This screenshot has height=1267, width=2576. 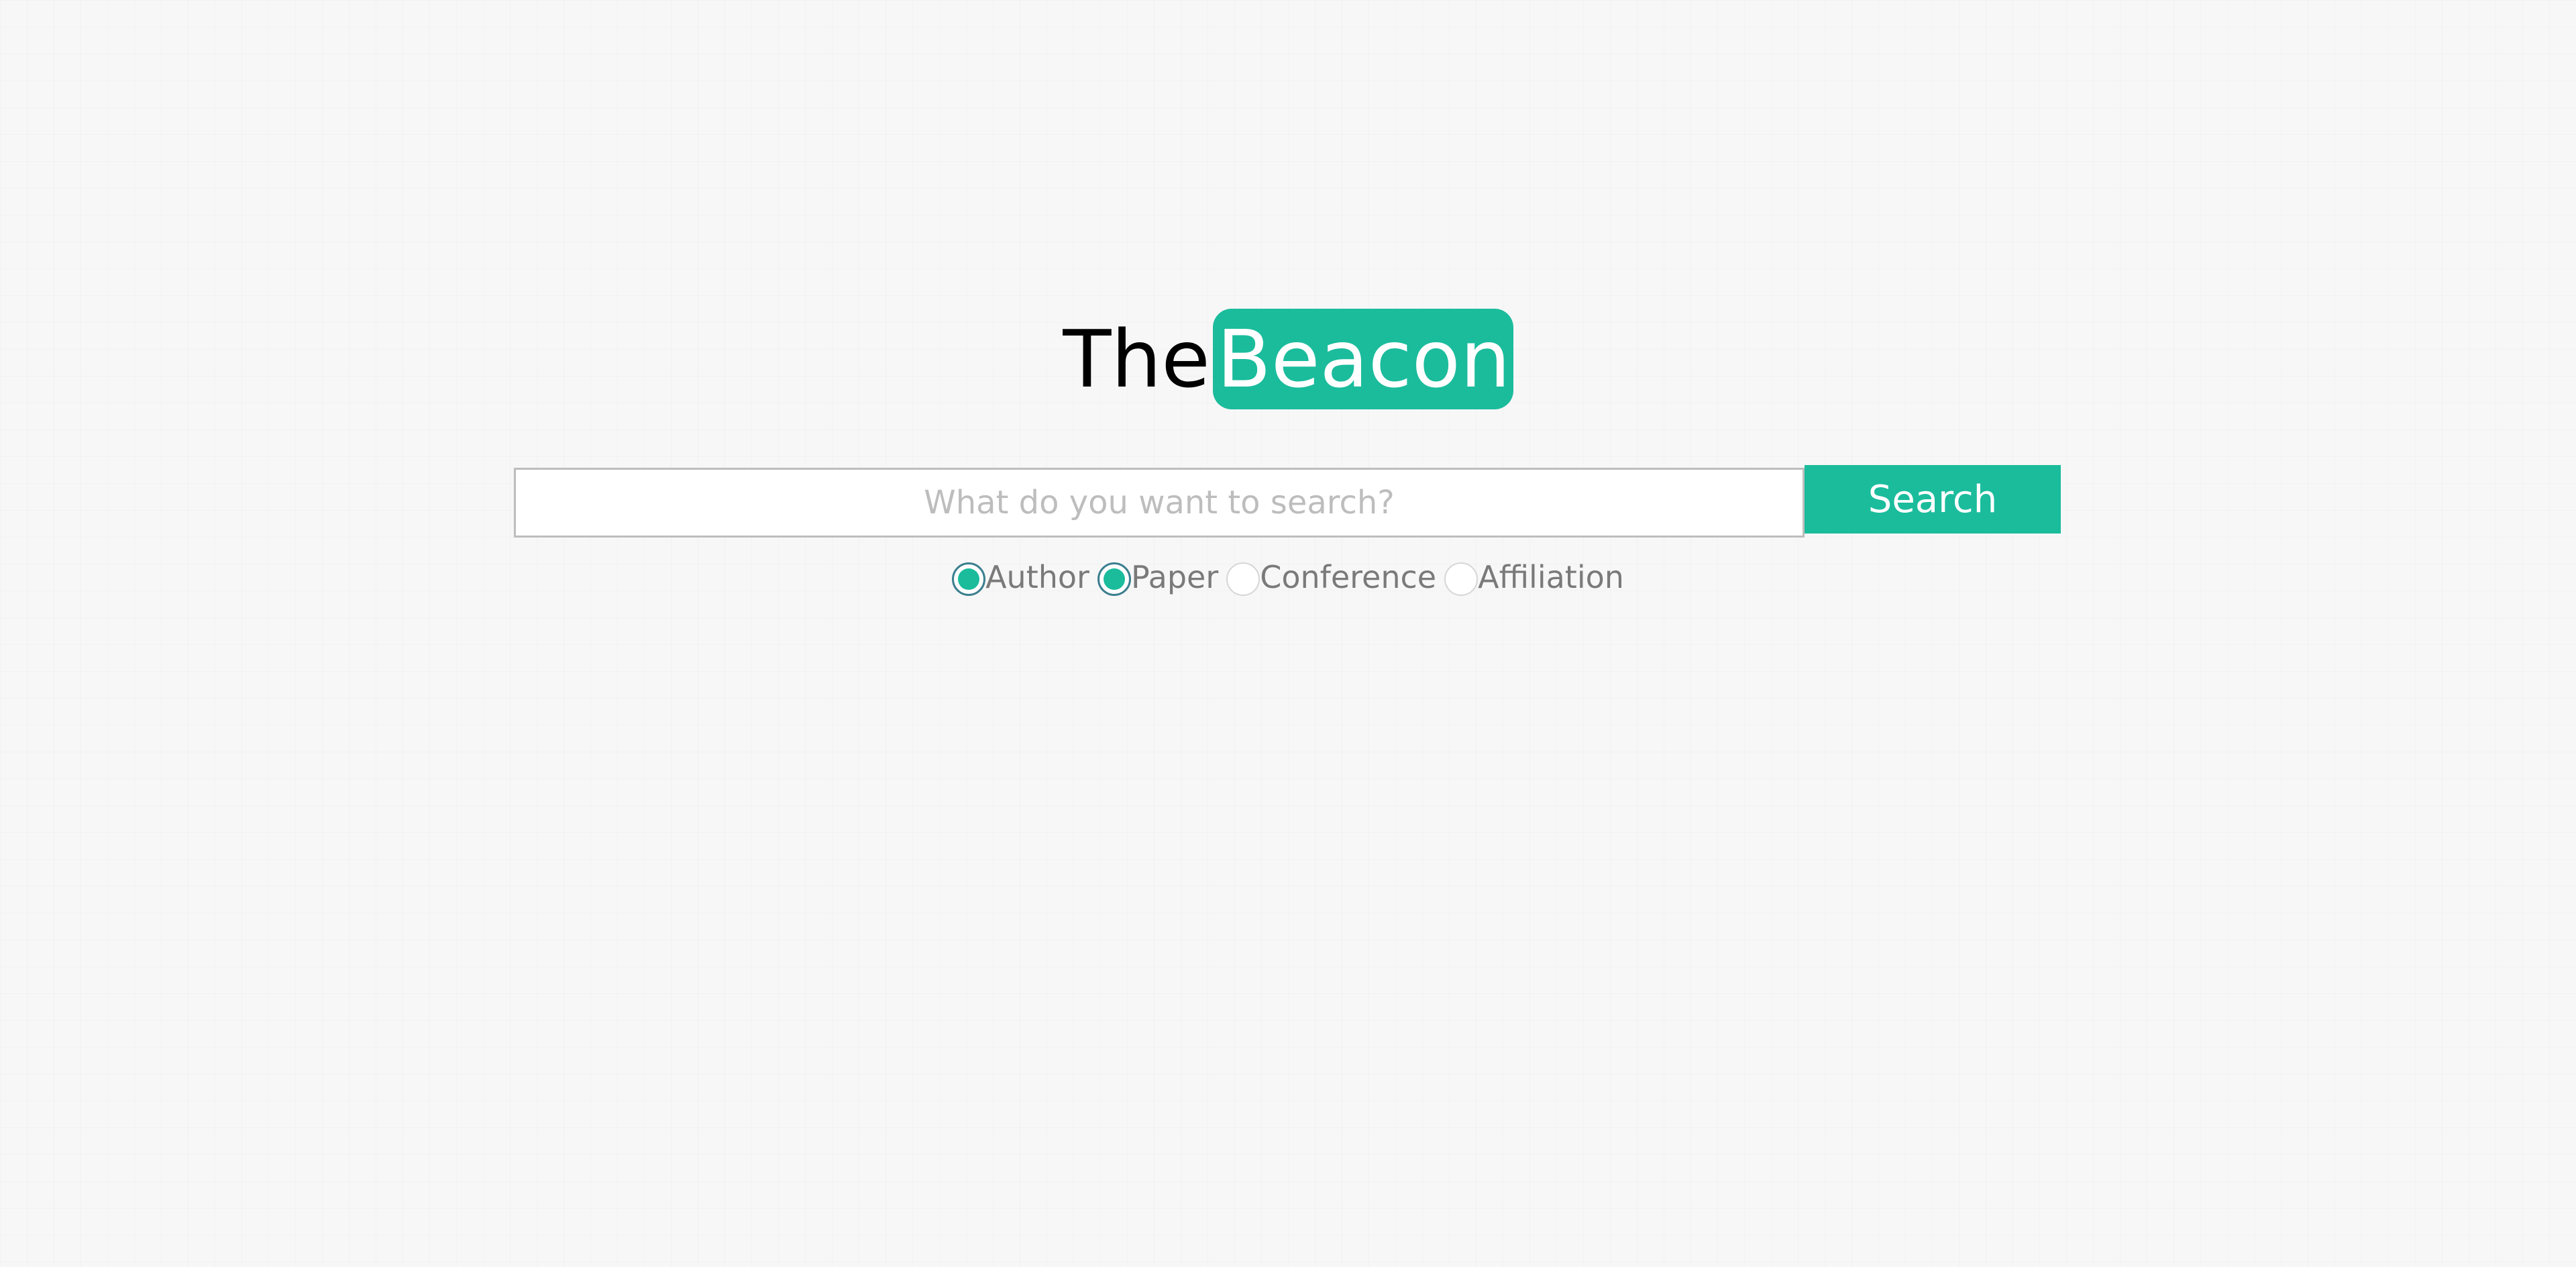 I want to click on search-input, so click(x=1159, y=503).